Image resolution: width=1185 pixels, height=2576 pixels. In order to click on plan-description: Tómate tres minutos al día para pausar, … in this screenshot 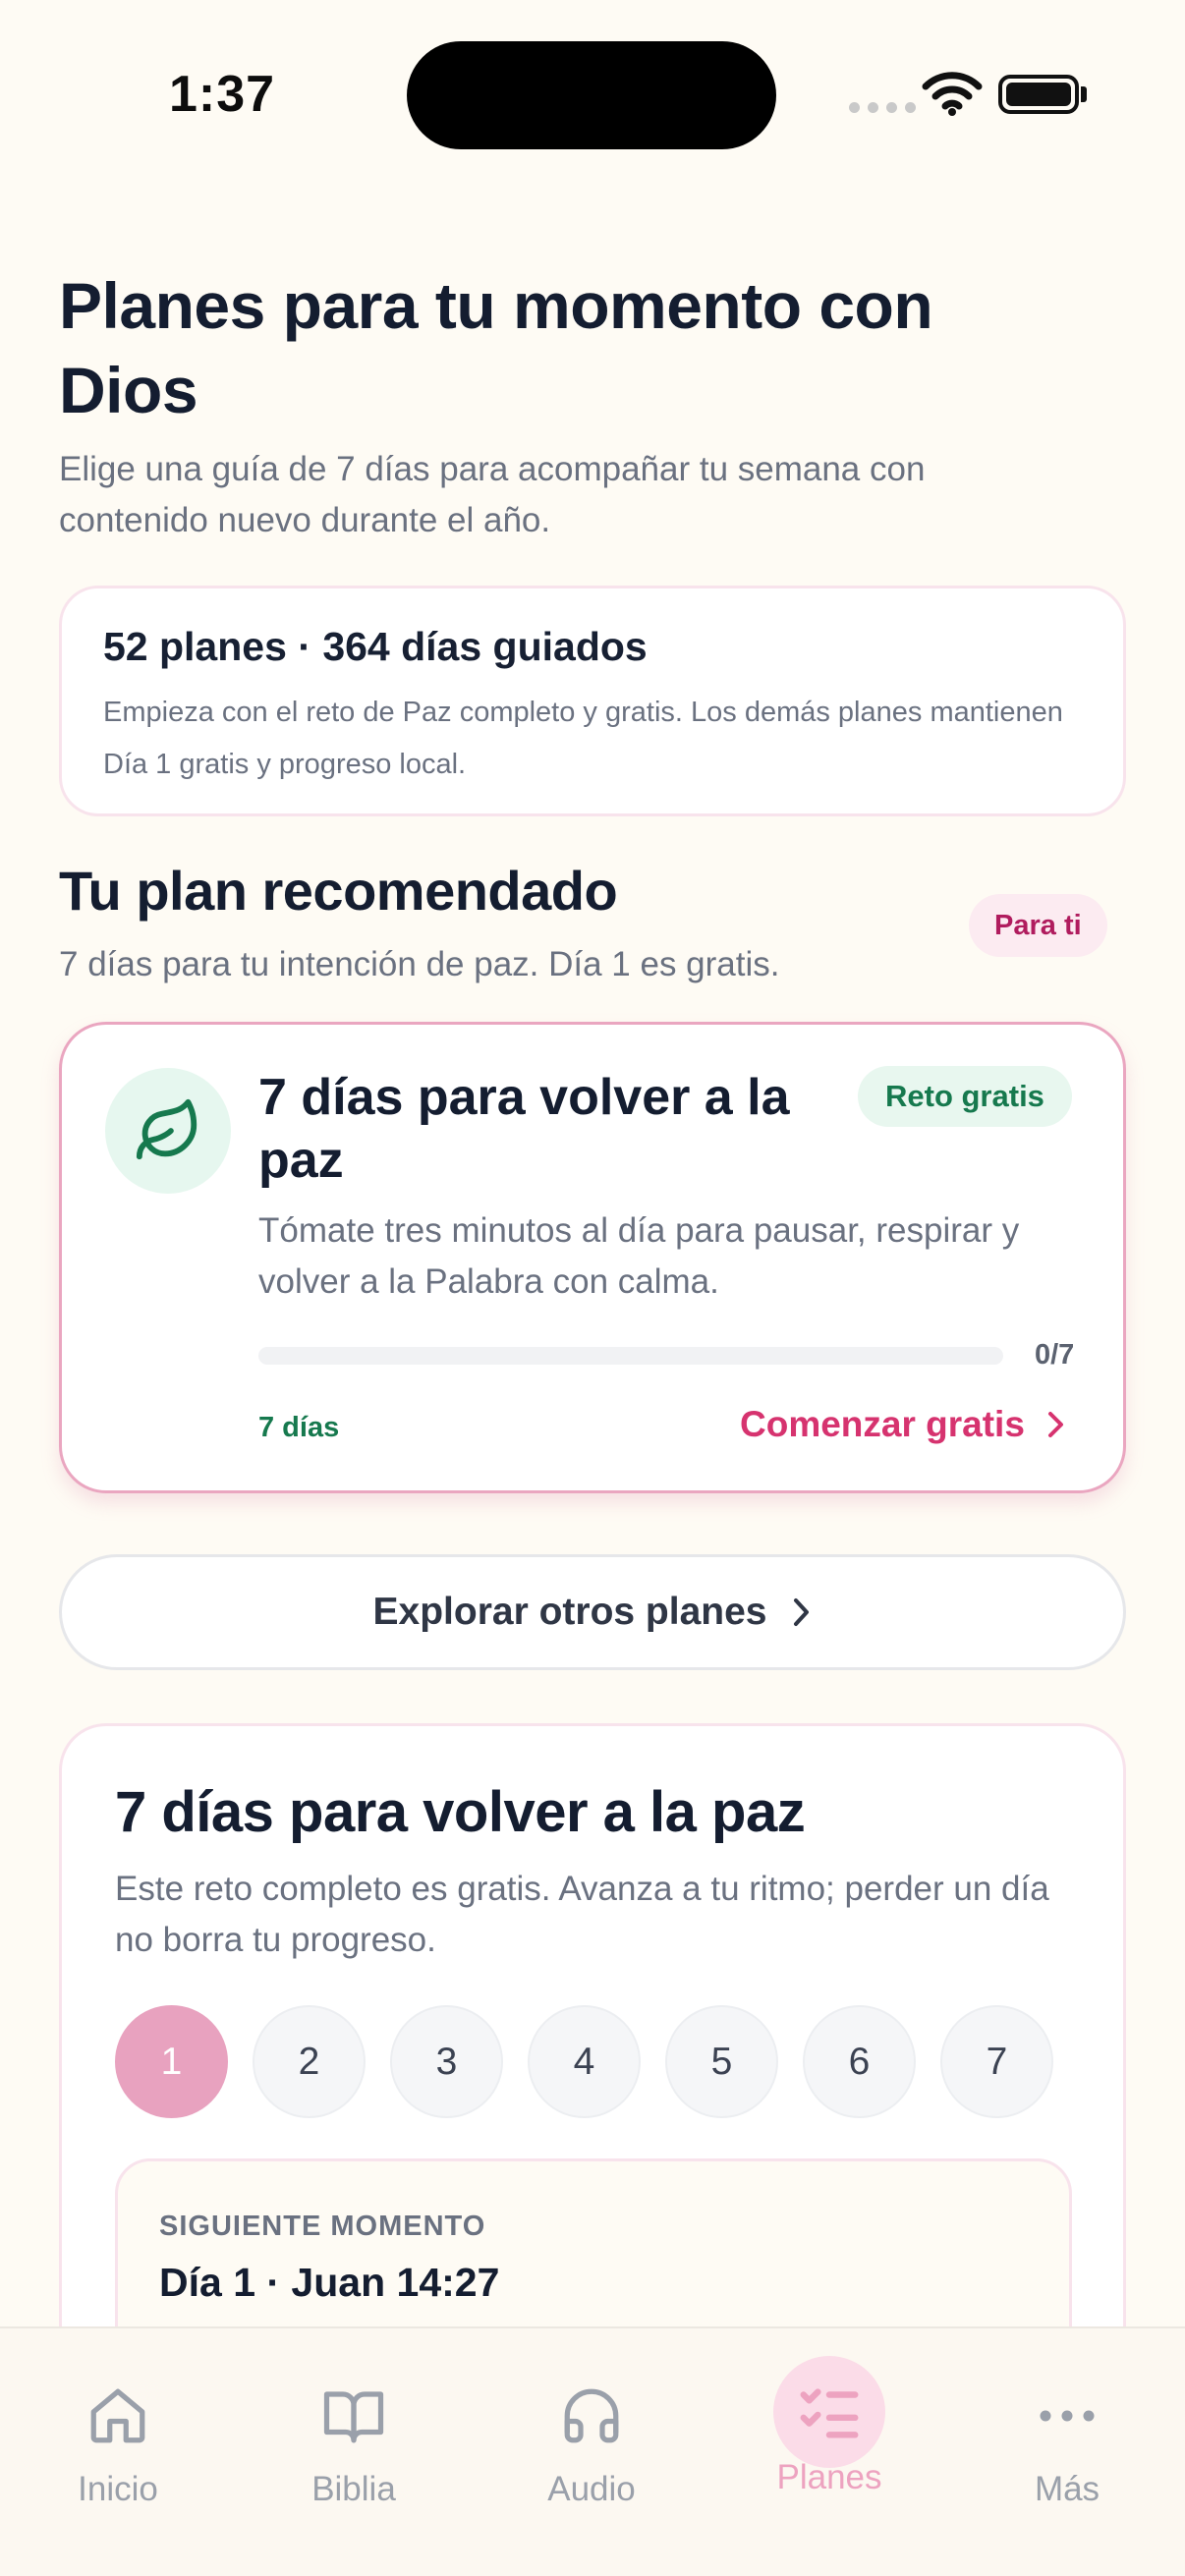, I will do `click(639, 1256)`.